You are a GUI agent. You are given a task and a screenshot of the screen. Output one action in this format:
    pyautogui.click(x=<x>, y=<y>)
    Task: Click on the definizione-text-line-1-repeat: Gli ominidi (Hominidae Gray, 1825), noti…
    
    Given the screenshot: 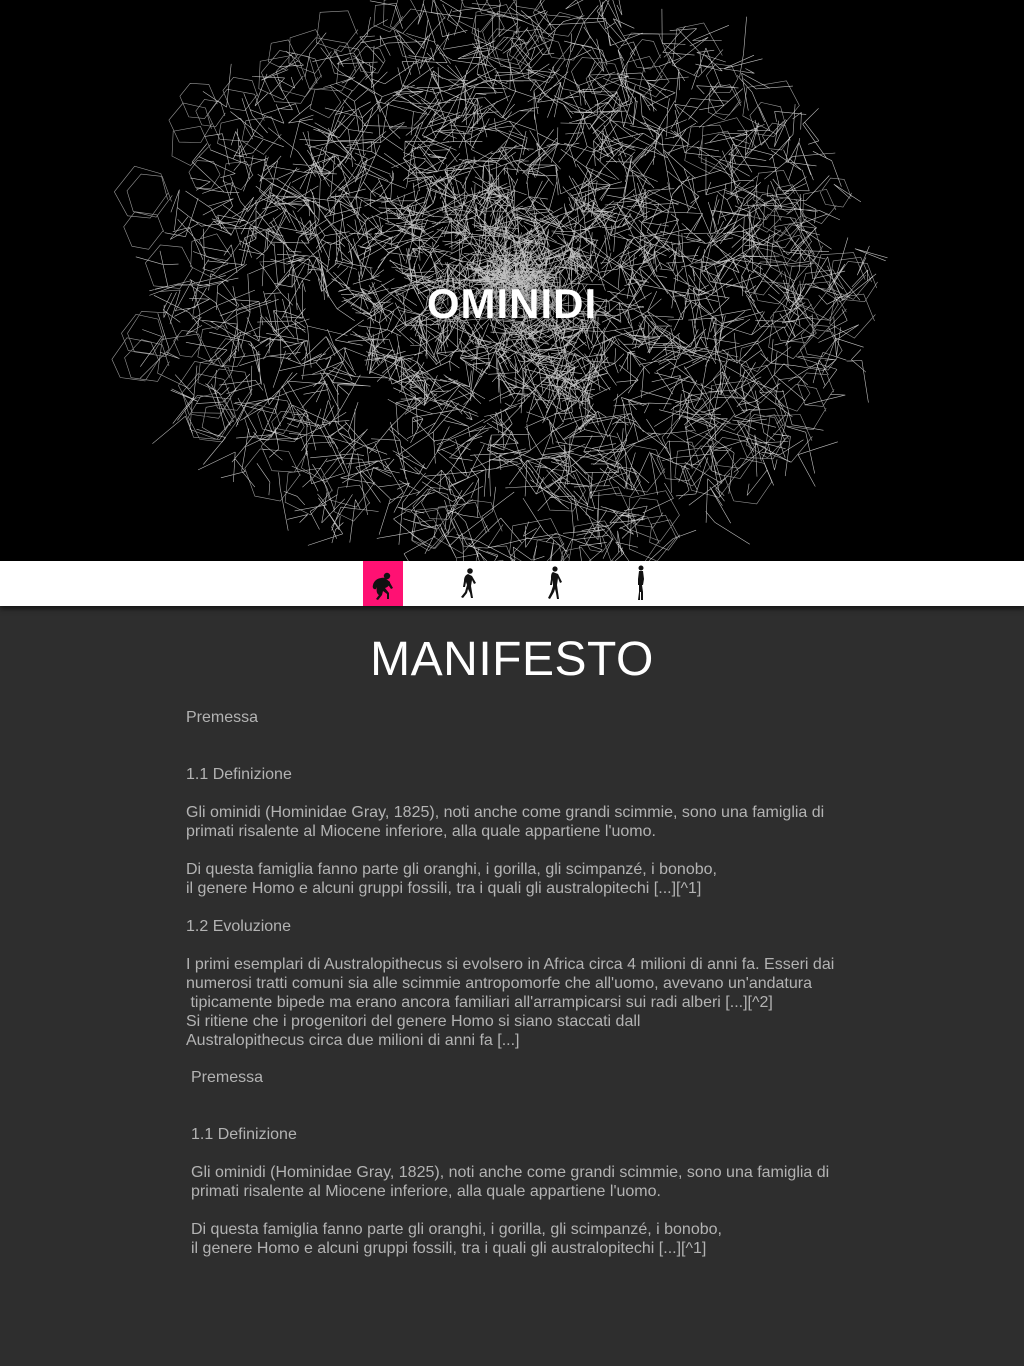 What is the action you would take?
    pyautogui.click(x=510, y=1172)
    